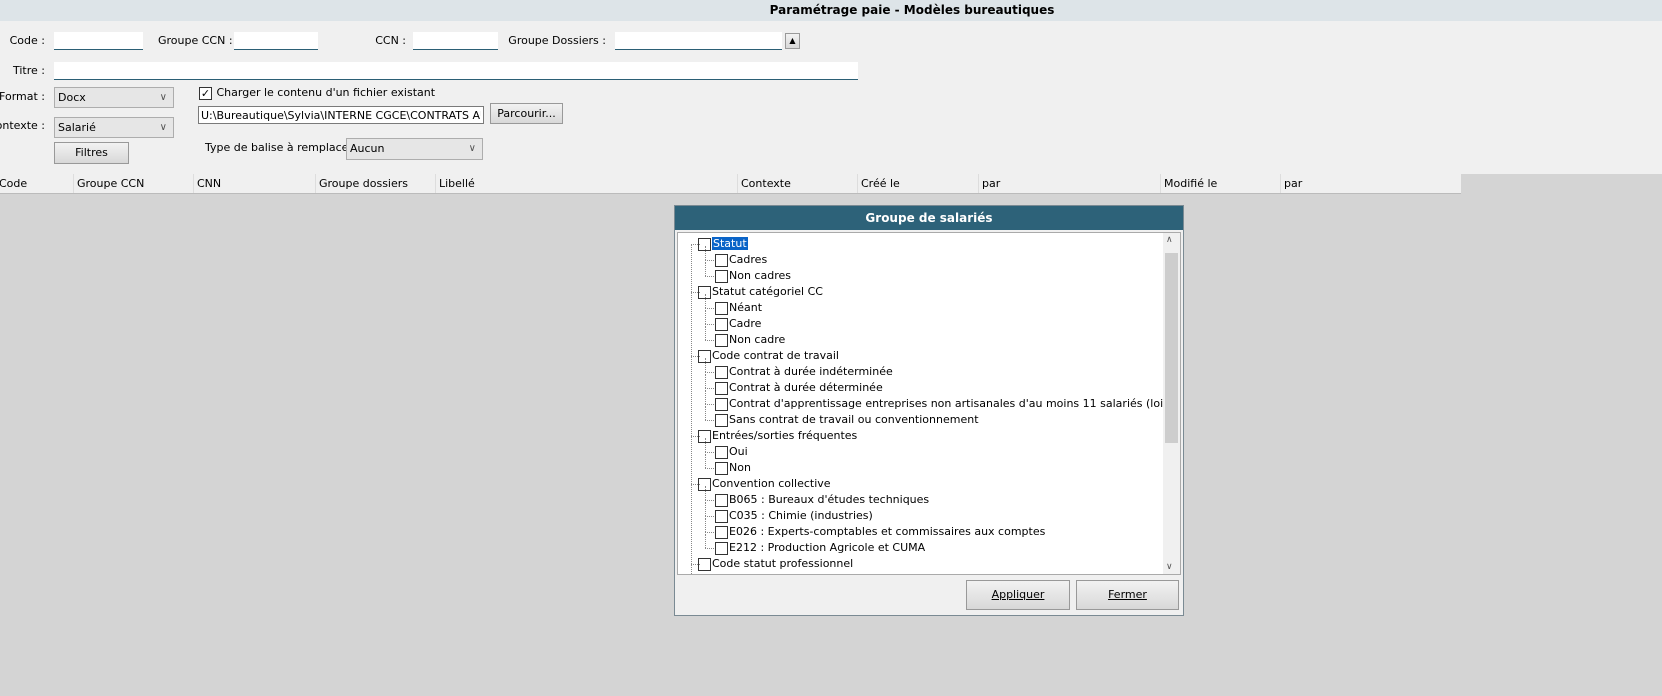 Image resolution: width=1662 pixels, height=696 pixels. I want to click on code-input, so click(98, 41).